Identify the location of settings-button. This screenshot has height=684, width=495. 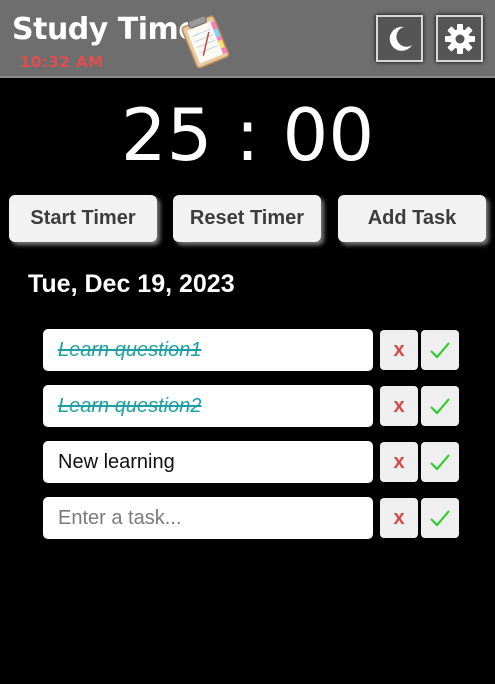
(459, 38).